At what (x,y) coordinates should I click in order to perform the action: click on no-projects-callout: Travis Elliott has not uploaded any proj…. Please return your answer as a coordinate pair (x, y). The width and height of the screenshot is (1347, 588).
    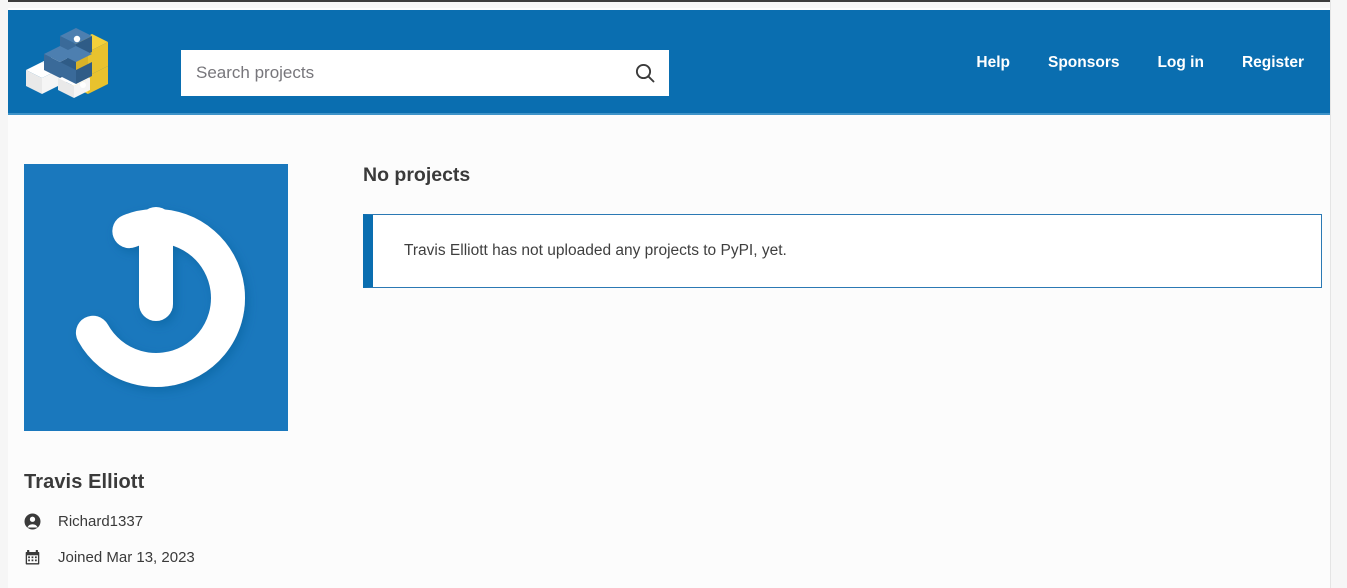
    Looking at the image, I should click on (842, 251).